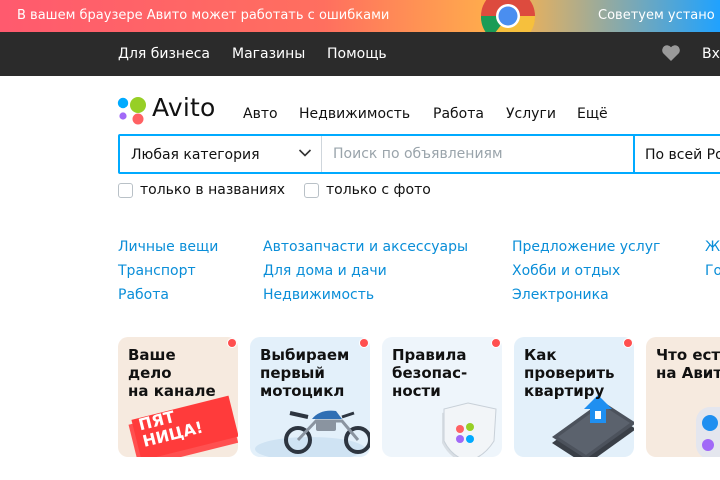  Describe the element at coordinates (458, 114) in the screenshot. I see `nav-jobs: Работа` at that location.